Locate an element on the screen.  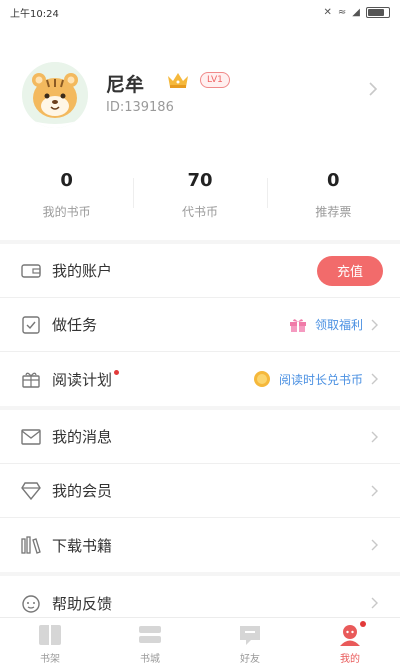
menu-group-help: 帮助反馈 is located at coordinates (200, 596).